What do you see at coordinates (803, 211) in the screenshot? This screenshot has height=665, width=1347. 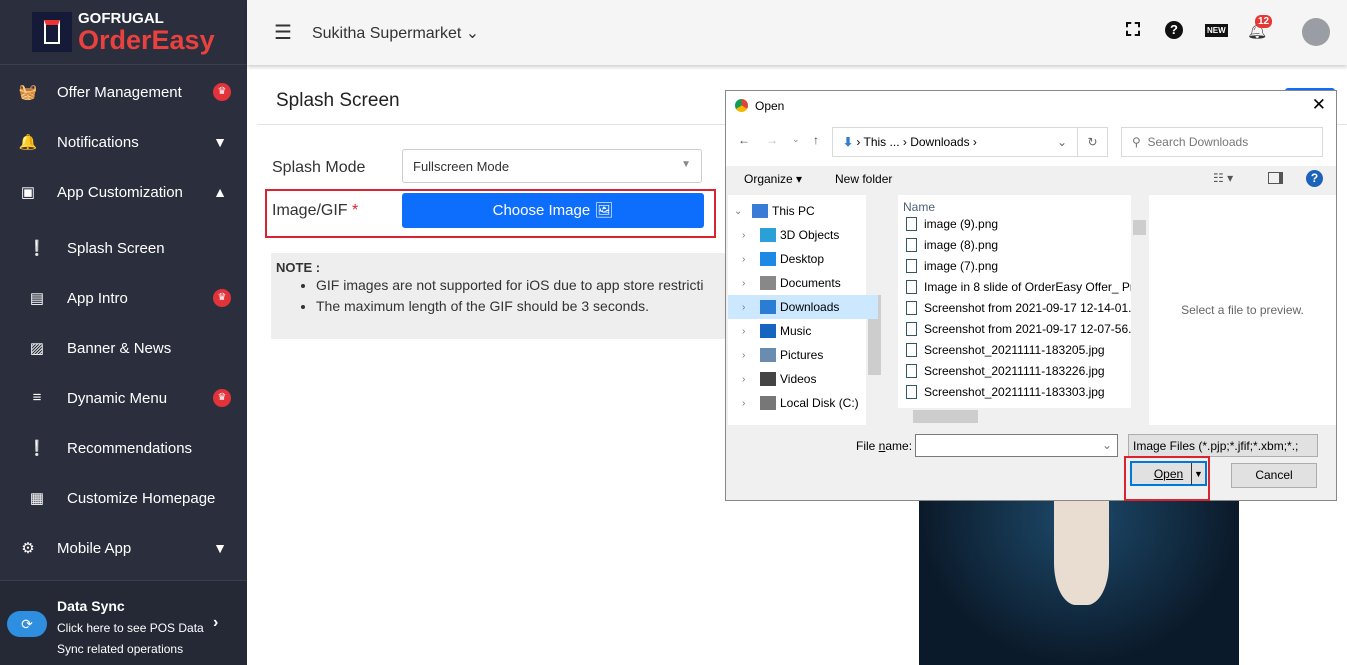 I see `tree-item: ⌄ This PC` at bounding box center [803, 211].